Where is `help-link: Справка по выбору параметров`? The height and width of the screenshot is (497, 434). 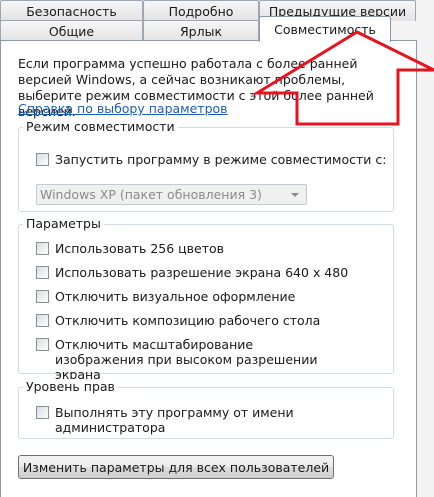 help-link: Справка по выбору параметров is located at coordinates (123, 108).